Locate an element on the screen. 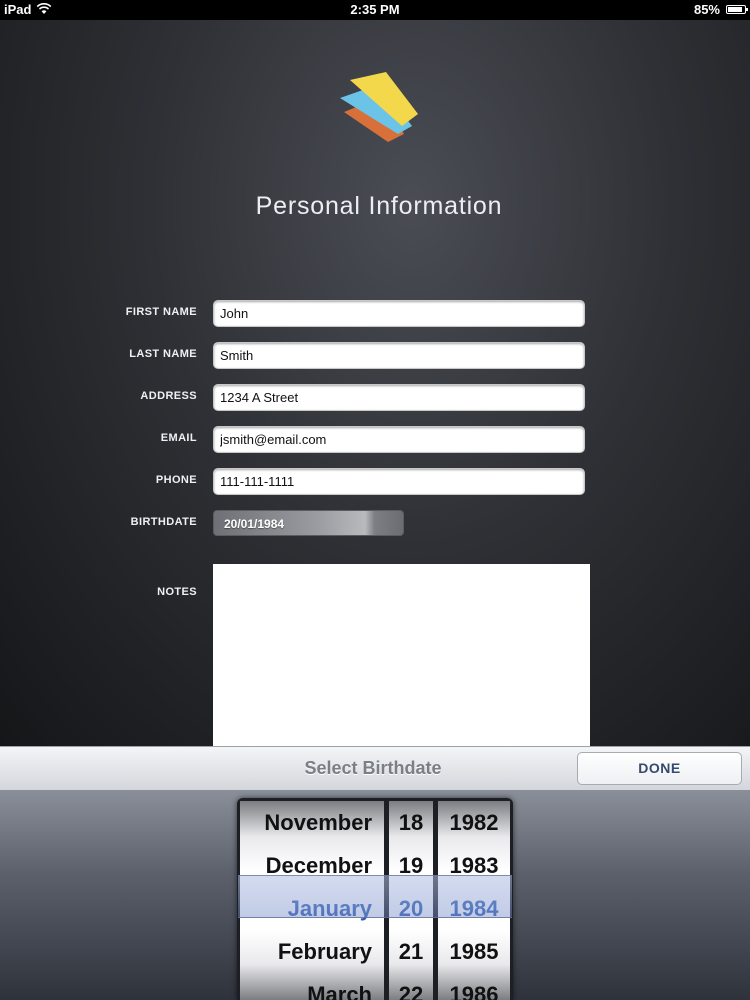 The width and height of the screenshot is (750, 1000). day-option: 22 is located at coordinates (411, 986).